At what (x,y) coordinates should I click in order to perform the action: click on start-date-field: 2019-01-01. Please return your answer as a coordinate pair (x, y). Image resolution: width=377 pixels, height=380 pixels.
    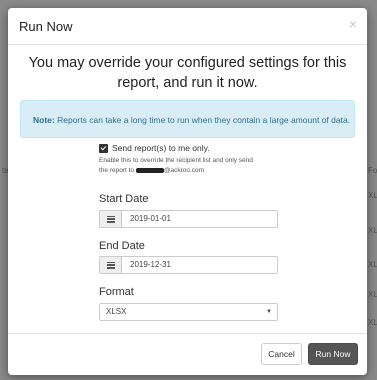
    Looking at the image, I should click on (188, 219).